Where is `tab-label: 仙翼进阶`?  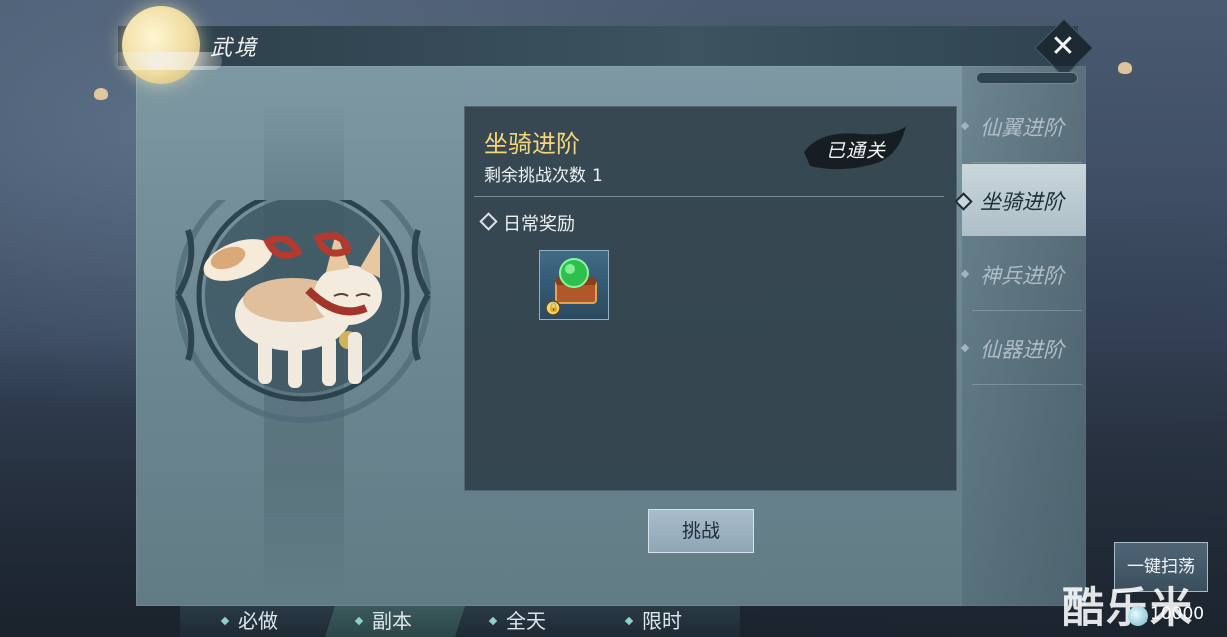
tab-label: 仙翼进阶 is located at coordinates (1022, 128).